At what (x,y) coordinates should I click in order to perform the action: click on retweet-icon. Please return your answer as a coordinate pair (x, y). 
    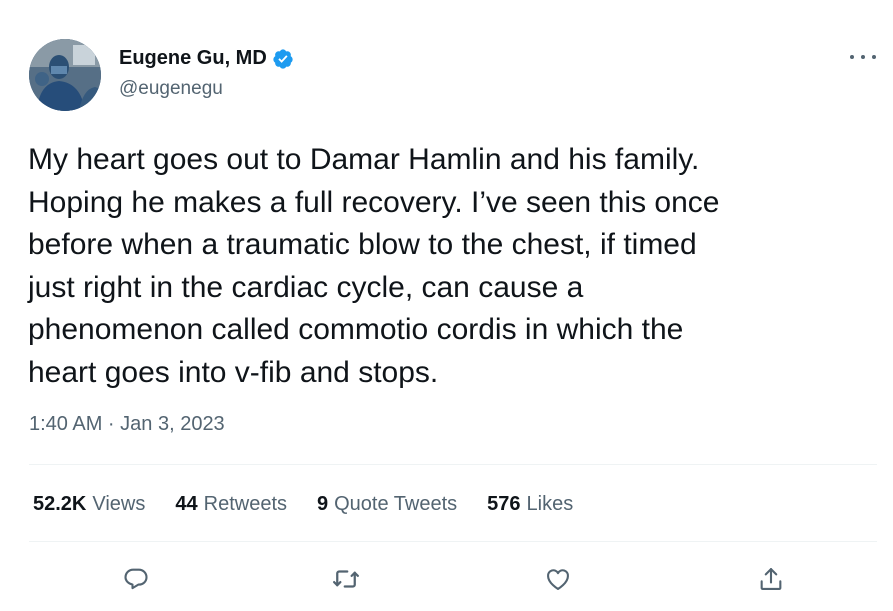
    Looking at the image, I should click on (346, 579).